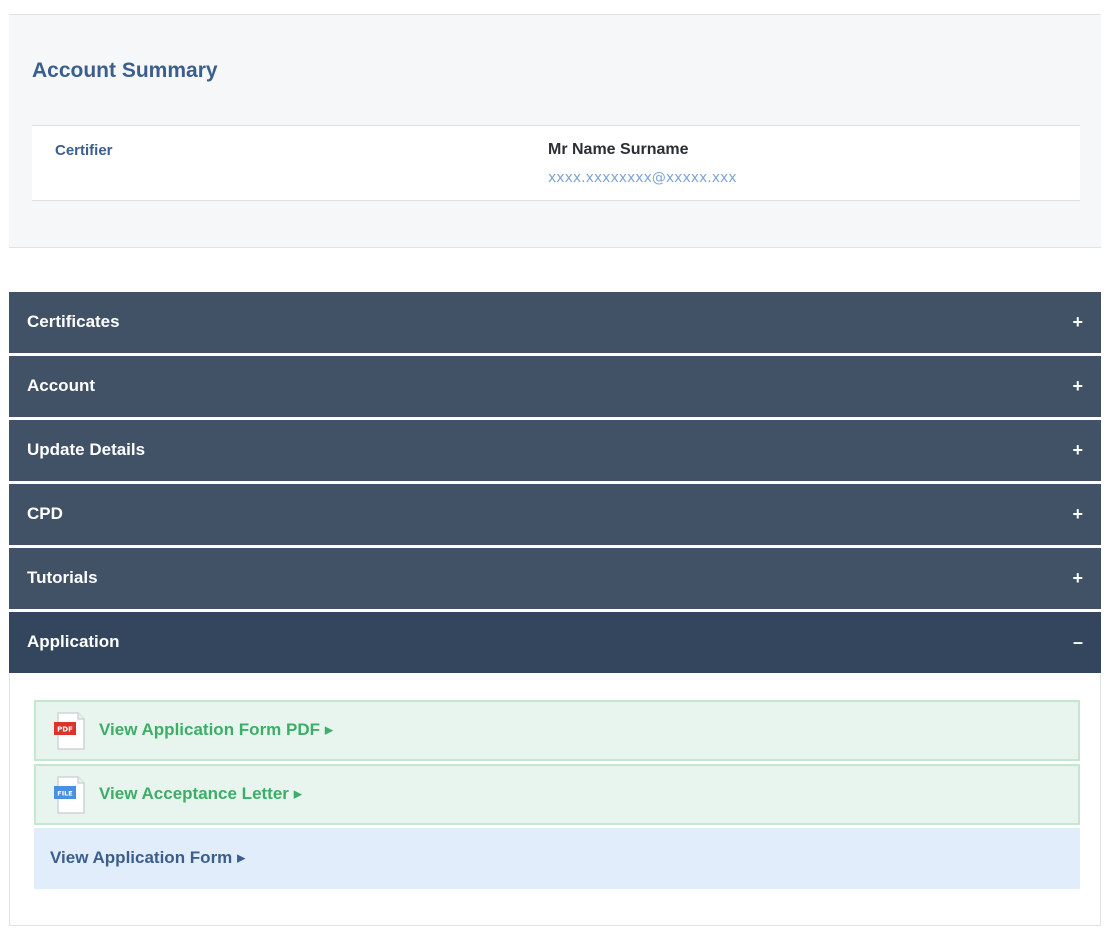  Describe the element at coordinates (125, 70) in the screenshot. I see `account-summary-title: Account Summary` at that location.